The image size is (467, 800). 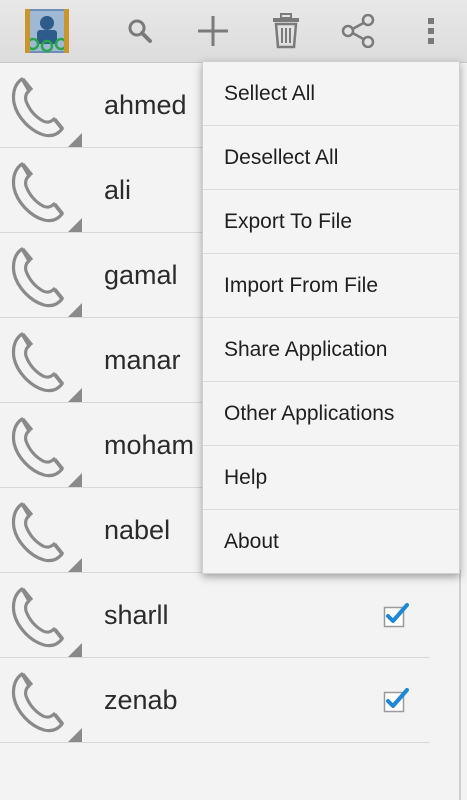 What do you see at coordinates (137, 530) in the screenshot?
I see `contact-name: nabel` at bounding box center [137, 530].